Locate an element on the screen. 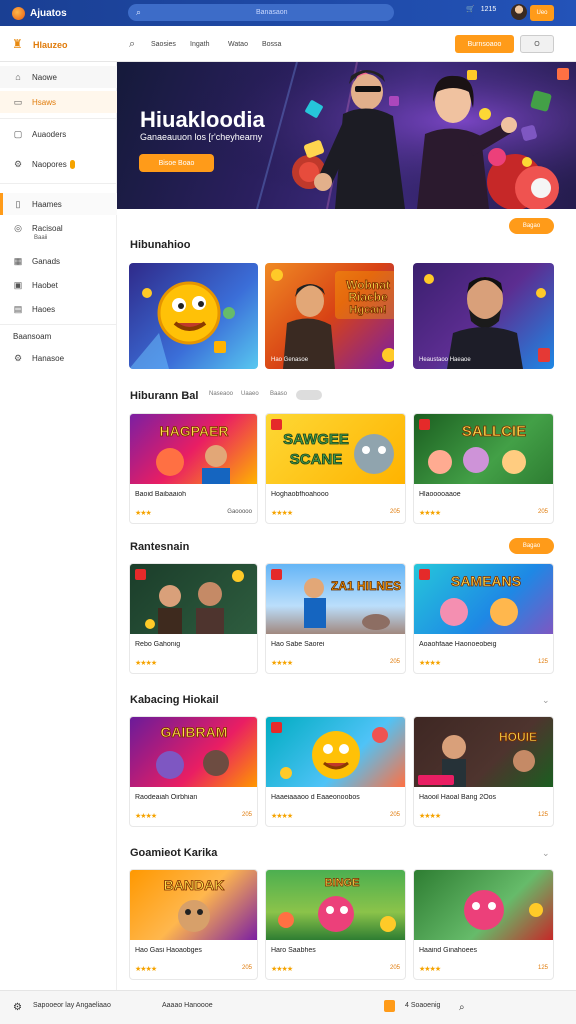  card-title: Hlaooooaaoe is located at coordinates (440, 494).